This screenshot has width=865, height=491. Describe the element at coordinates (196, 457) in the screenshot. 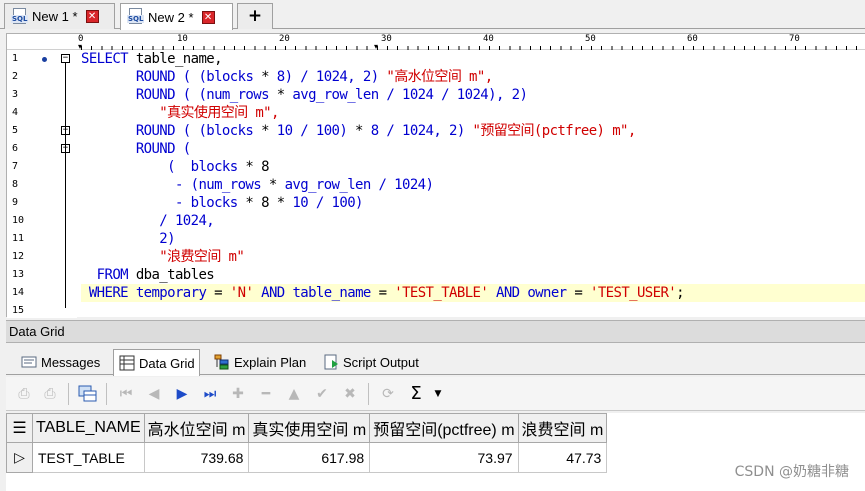

I see `cell-high-water-space: 739.68` at that location.